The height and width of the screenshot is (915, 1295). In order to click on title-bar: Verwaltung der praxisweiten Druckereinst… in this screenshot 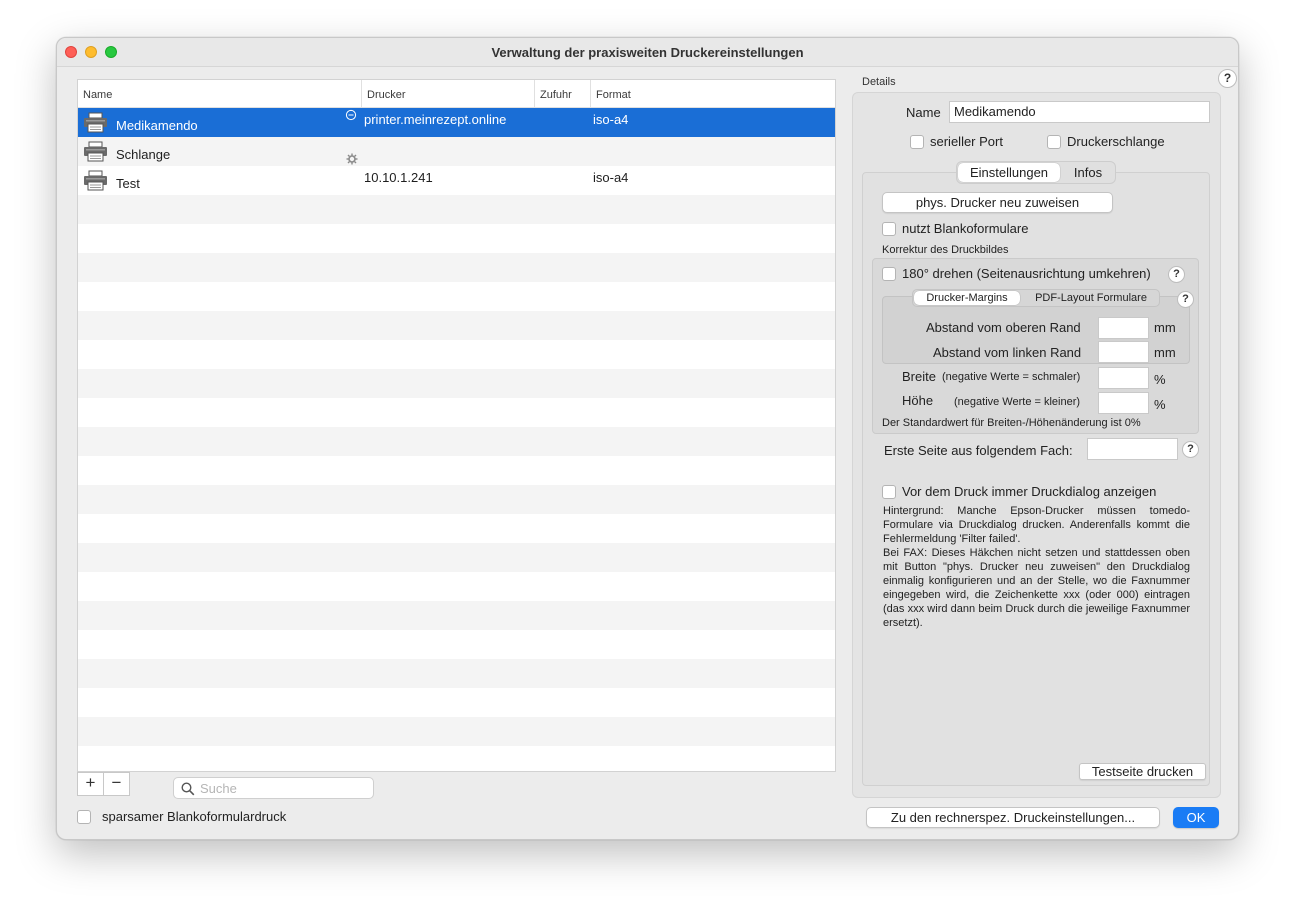, I will do `click(647, 52)`.